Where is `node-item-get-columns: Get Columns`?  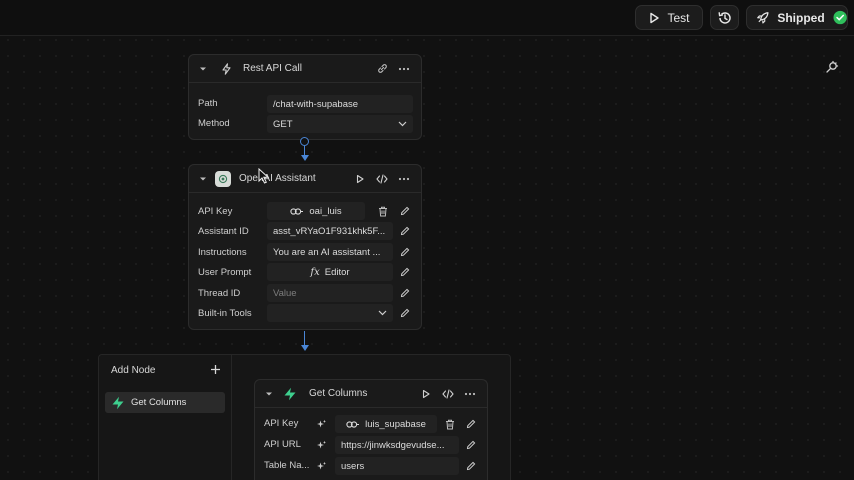 node-item-get-columns: Get Columns is located at coordinates (165, 402).